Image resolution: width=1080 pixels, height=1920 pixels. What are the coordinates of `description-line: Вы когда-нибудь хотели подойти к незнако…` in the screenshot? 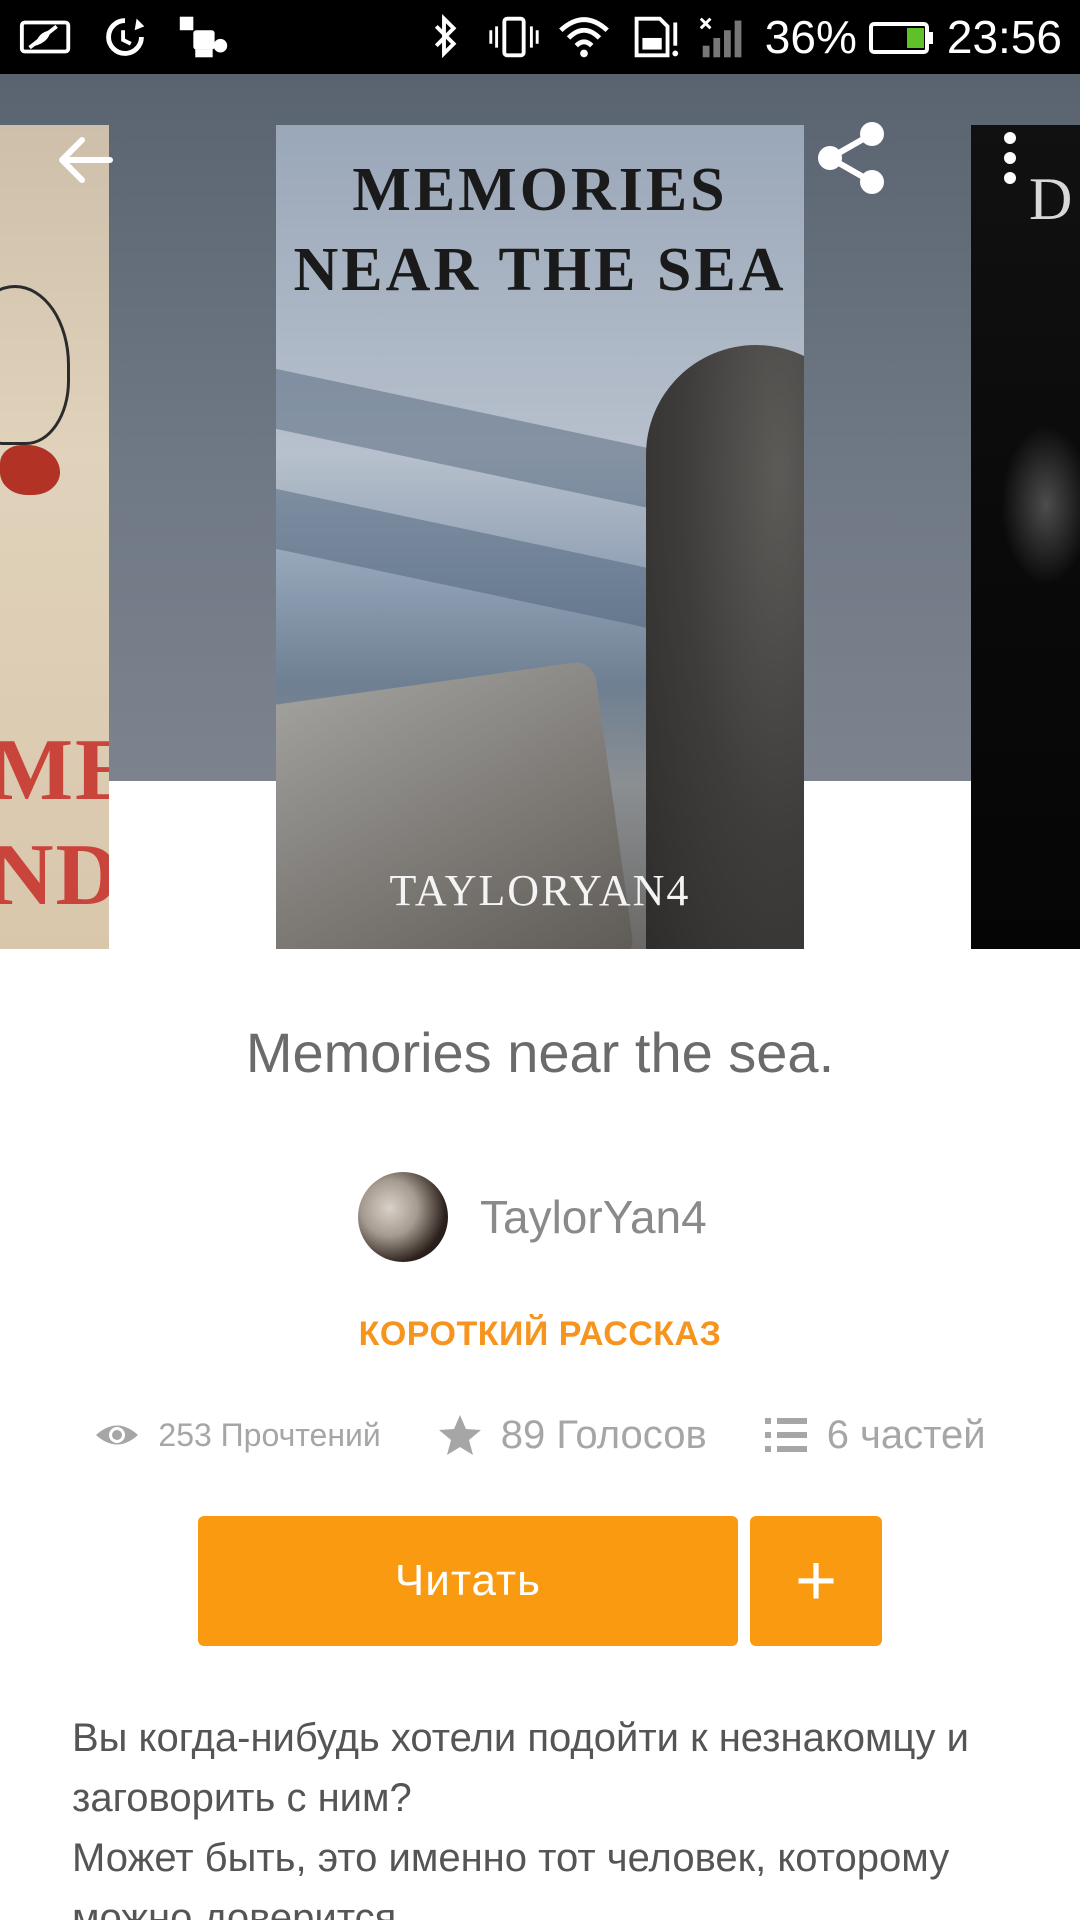 It's located at (520, 1768).